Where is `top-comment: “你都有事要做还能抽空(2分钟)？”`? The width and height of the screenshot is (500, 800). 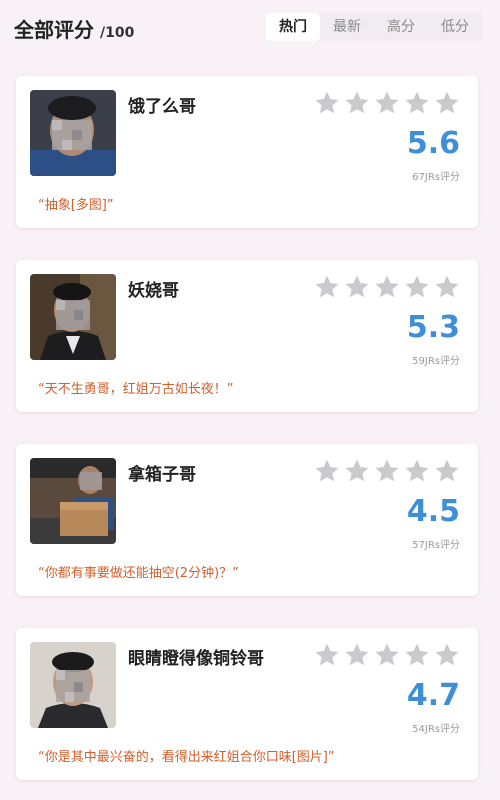 top-comment: “你都有事要做还能抽空(2分钟)？” is located at coordinates (138, 571).